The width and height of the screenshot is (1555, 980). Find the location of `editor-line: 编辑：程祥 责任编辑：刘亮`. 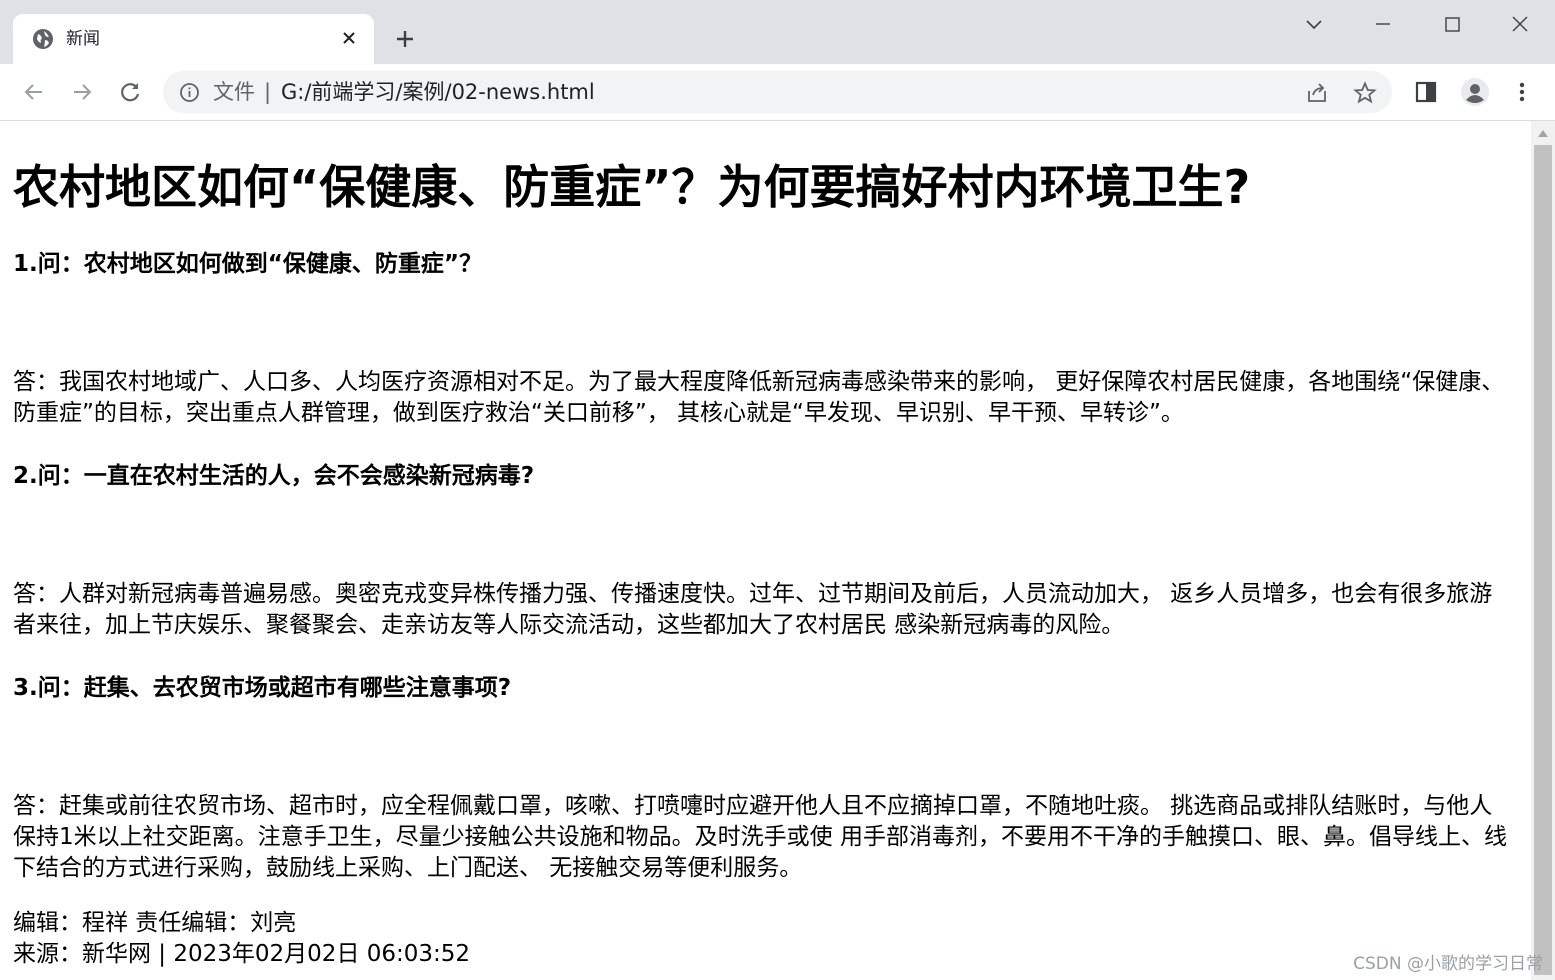

editor-line: 编辑：程祥 责任编辑：刘亮 is located at coordinates (155, 923).